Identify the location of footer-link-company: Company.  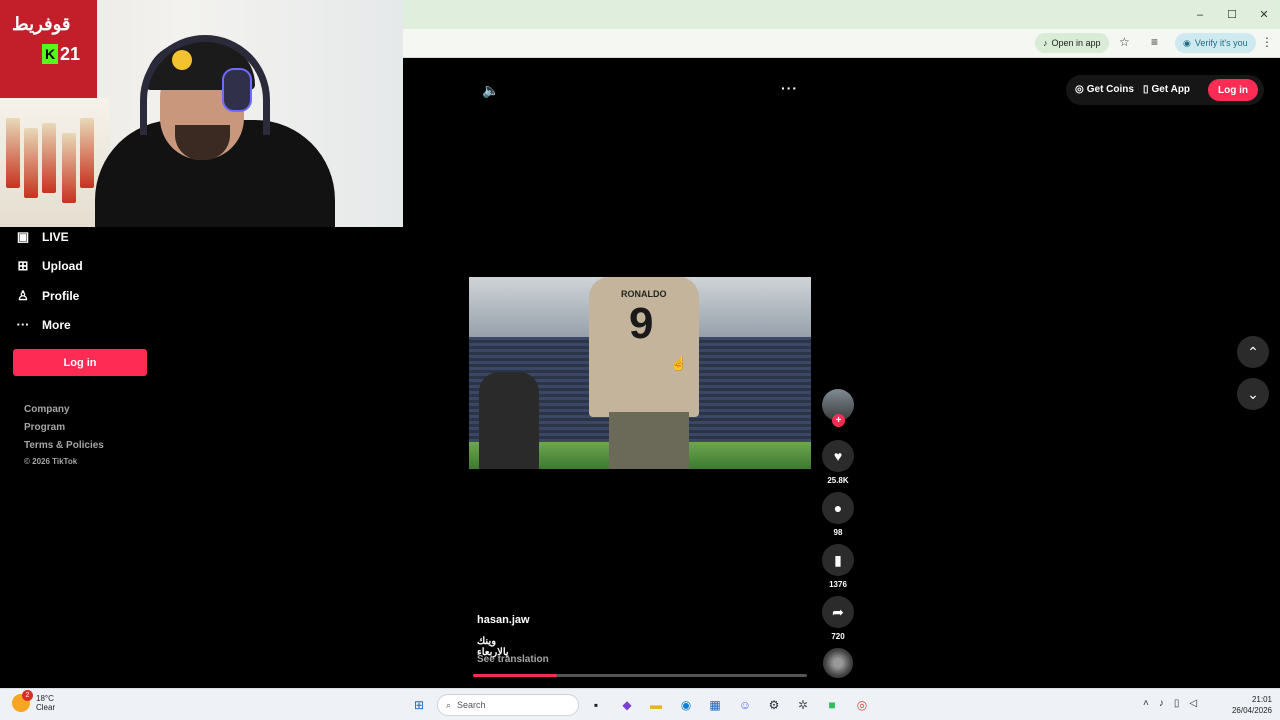
(47, 409).